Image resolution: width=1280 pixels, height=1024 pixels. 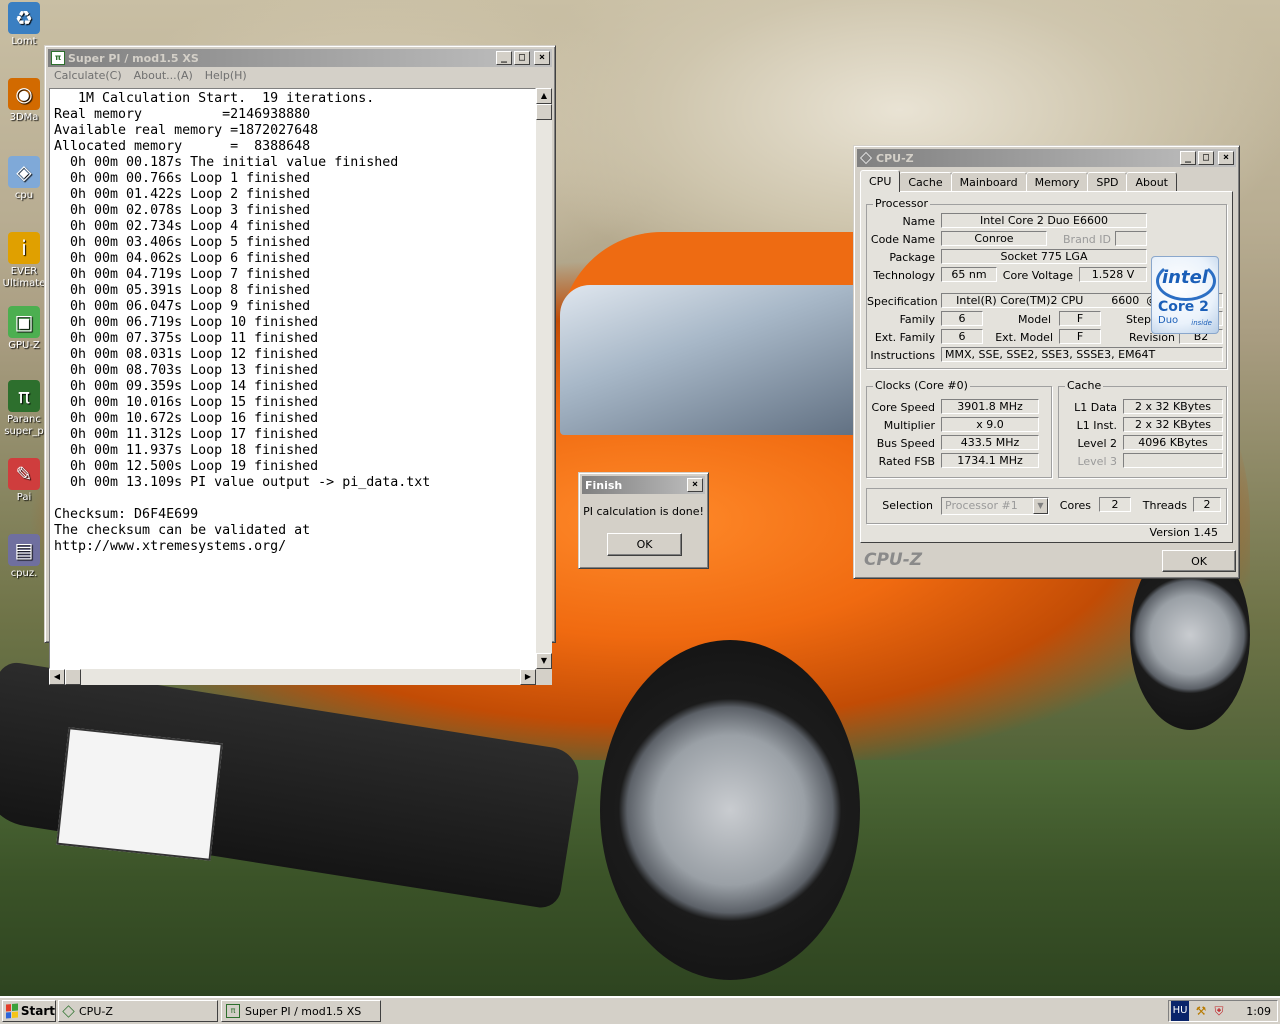 What do you see at coordinates (904, 275) in the screenshot?
I see `technology-label: Technology` at bounding box center [904, 275].